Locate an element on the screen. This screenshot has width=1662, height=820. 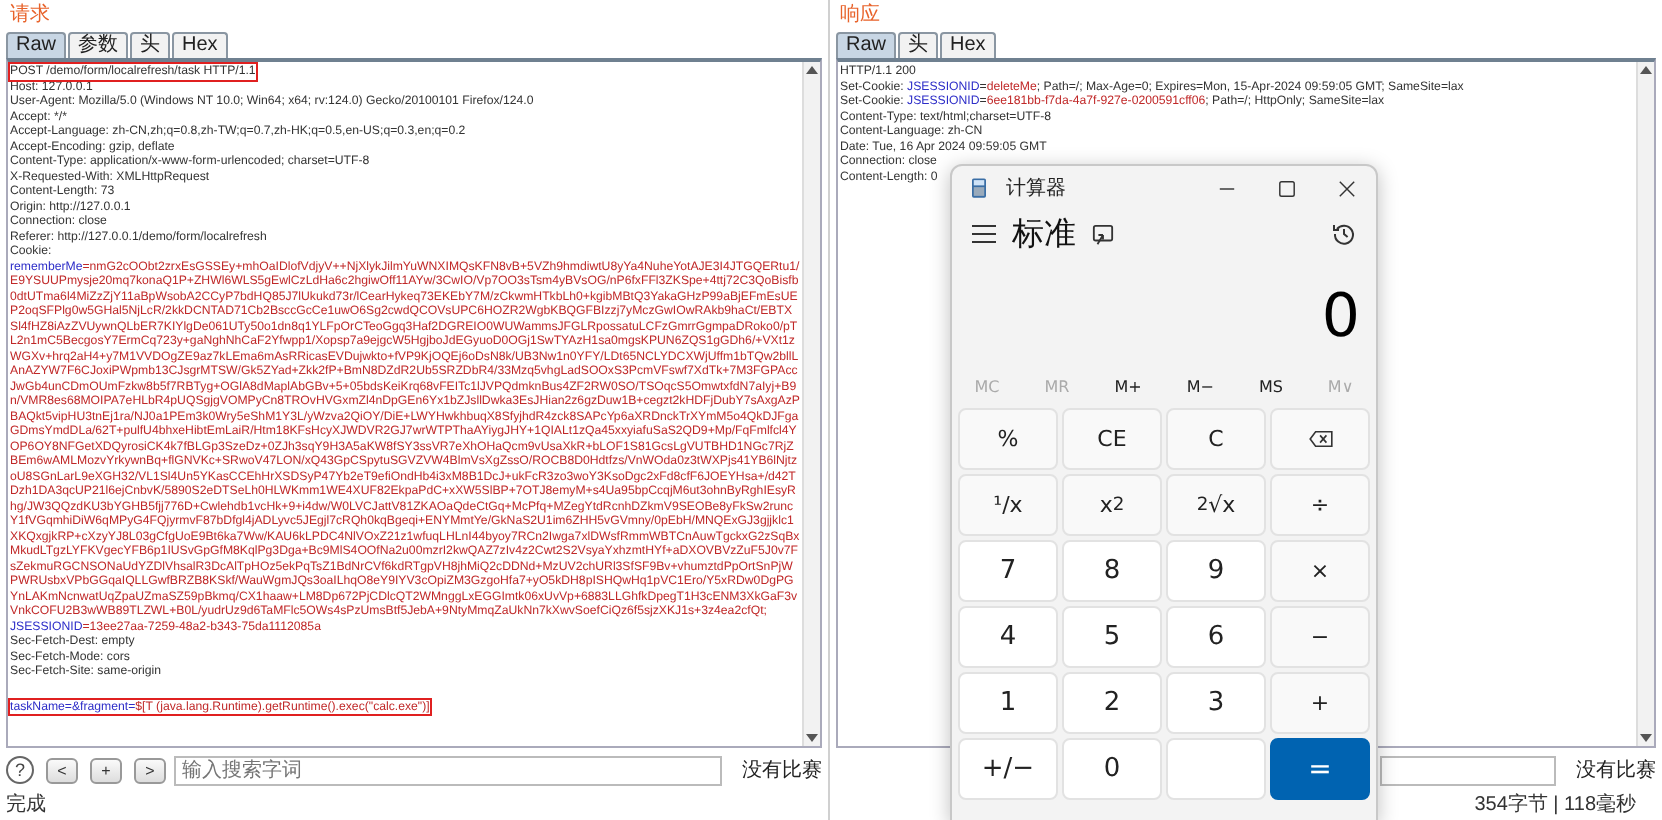
status-text: 354字节 | 118毫秒 is located at coordinates (1555, 805).